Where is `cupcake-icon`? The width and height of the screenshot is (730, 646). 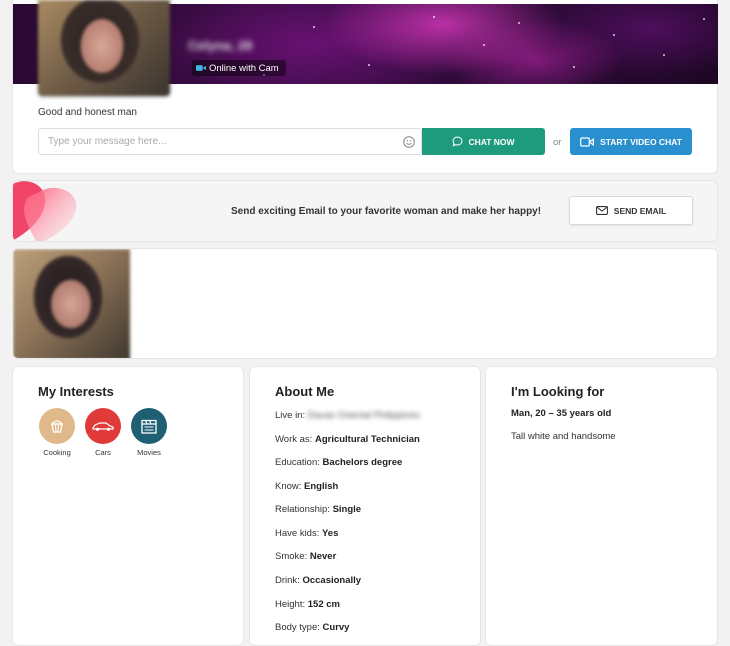
cupcake-icon is located at coordinates (57, 426).